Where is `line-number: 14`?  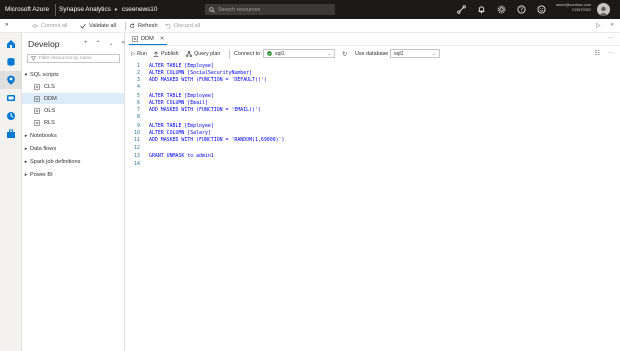
line-number: 14 is located at coordinates (137, 164).